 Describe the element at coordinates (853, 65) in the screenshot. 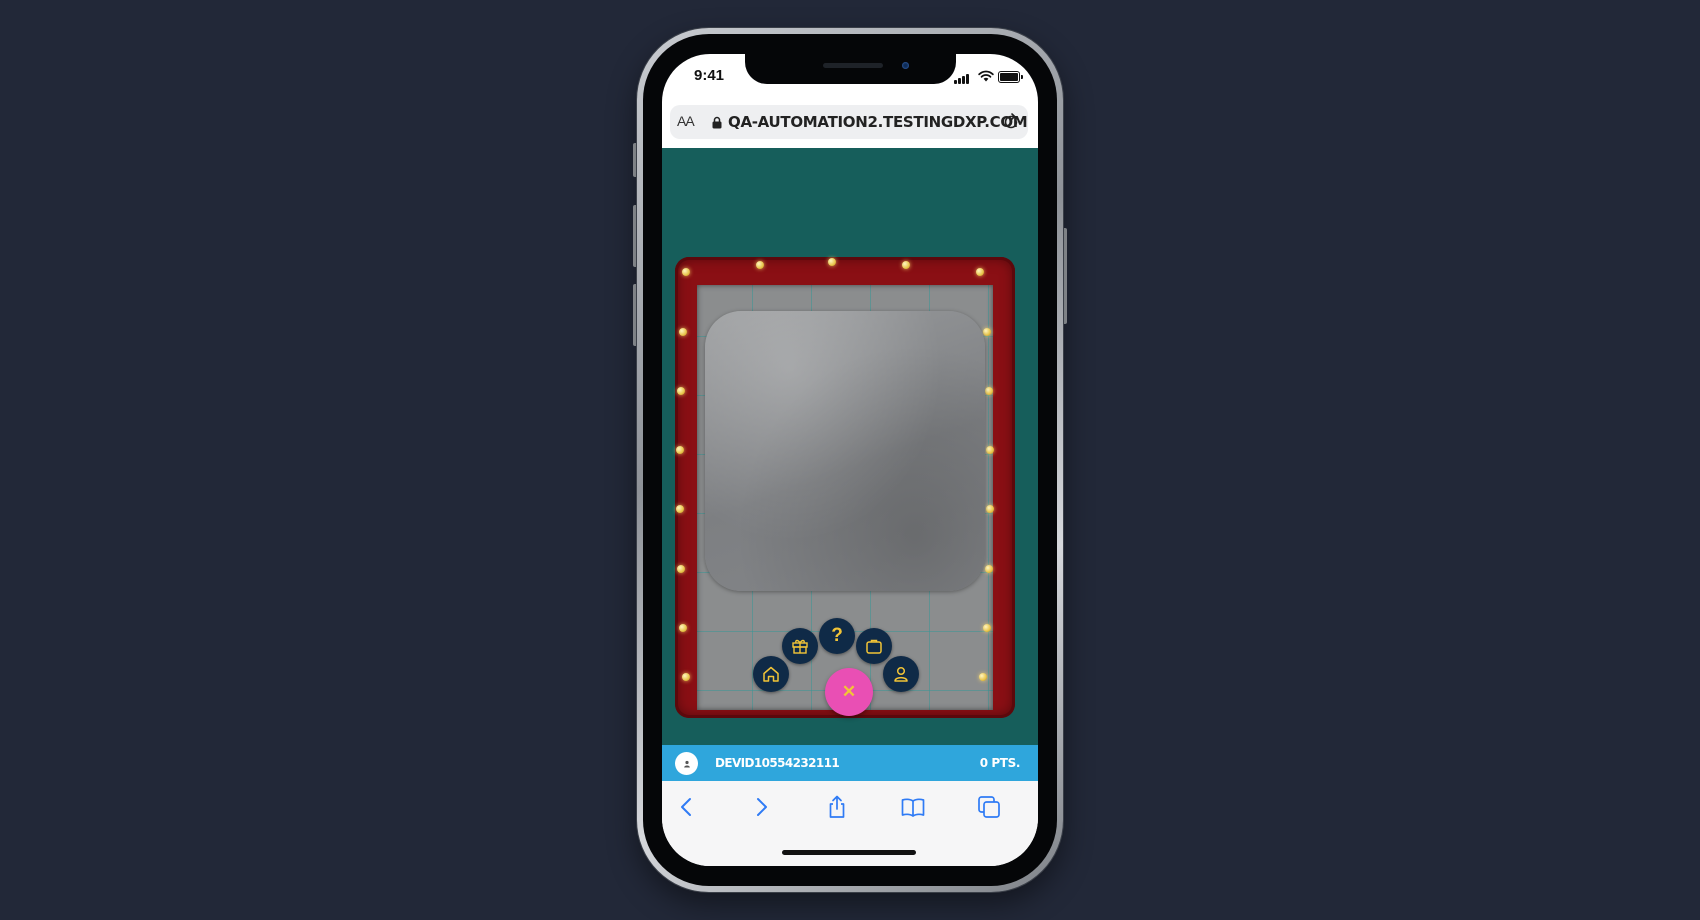

I see `earpiece-speaker` at that location.